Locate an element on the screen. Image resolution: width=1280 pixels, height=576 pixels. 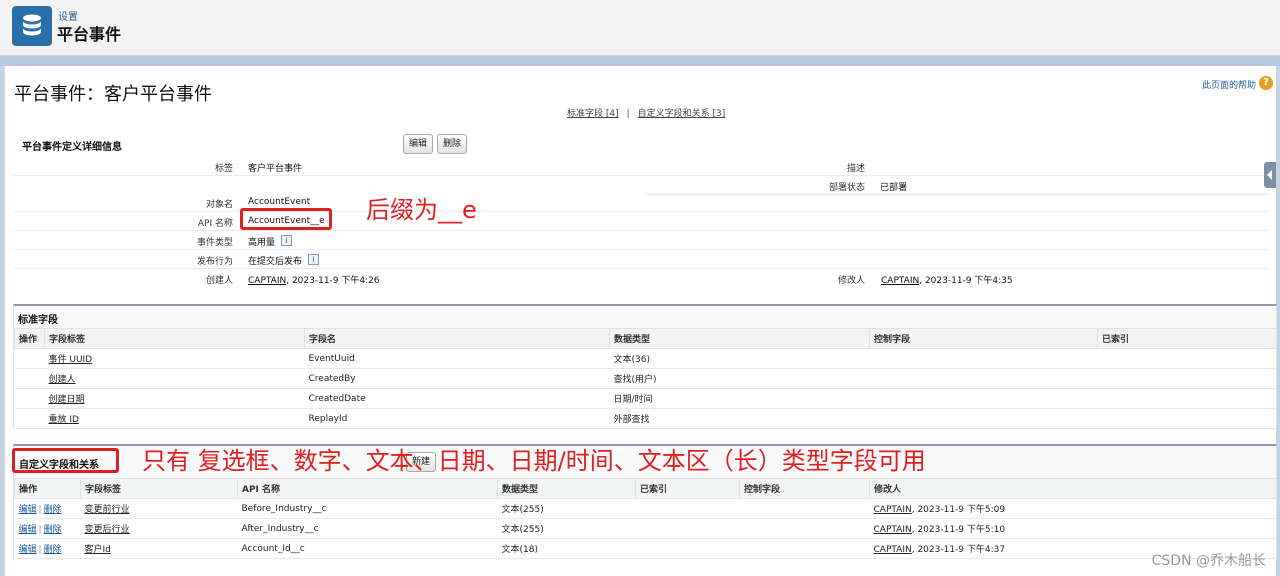
standard-fields-title: 标准字段 is located at coordinates (38, 320).